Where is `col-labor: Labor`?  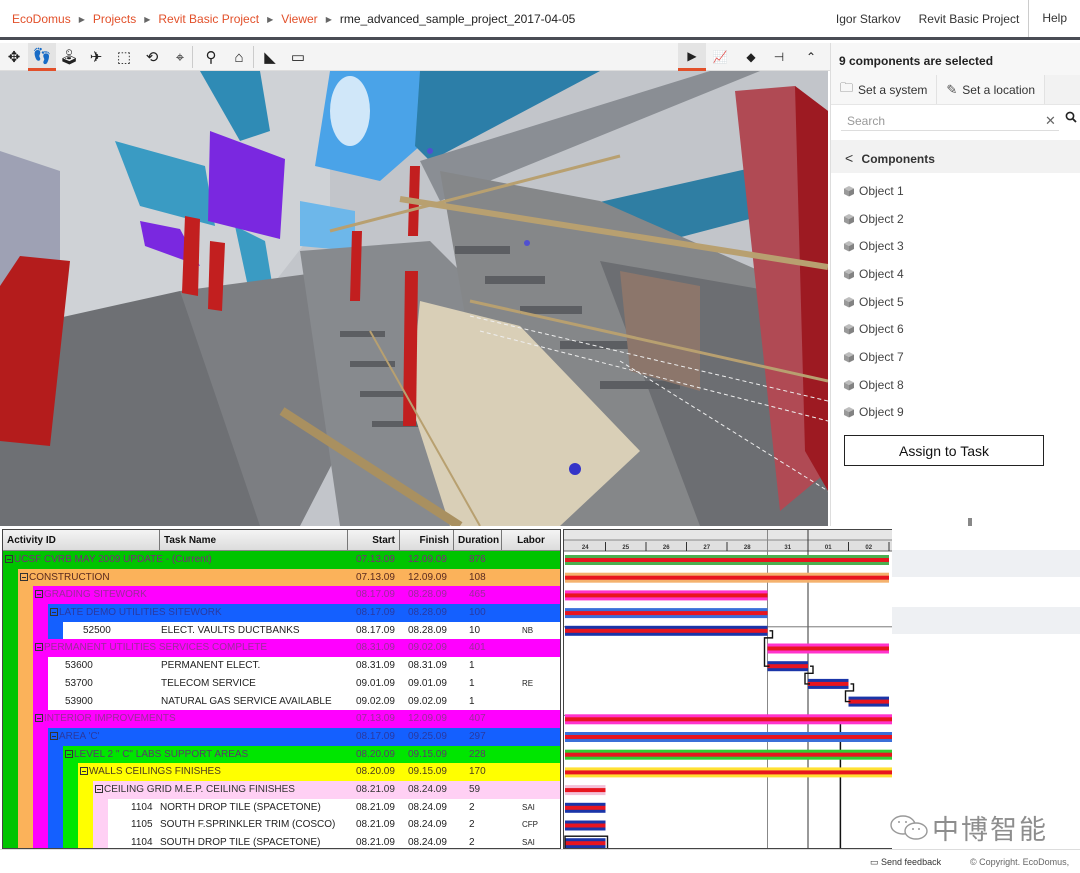
col-labor: Labor is located at coordinates (531, 540).